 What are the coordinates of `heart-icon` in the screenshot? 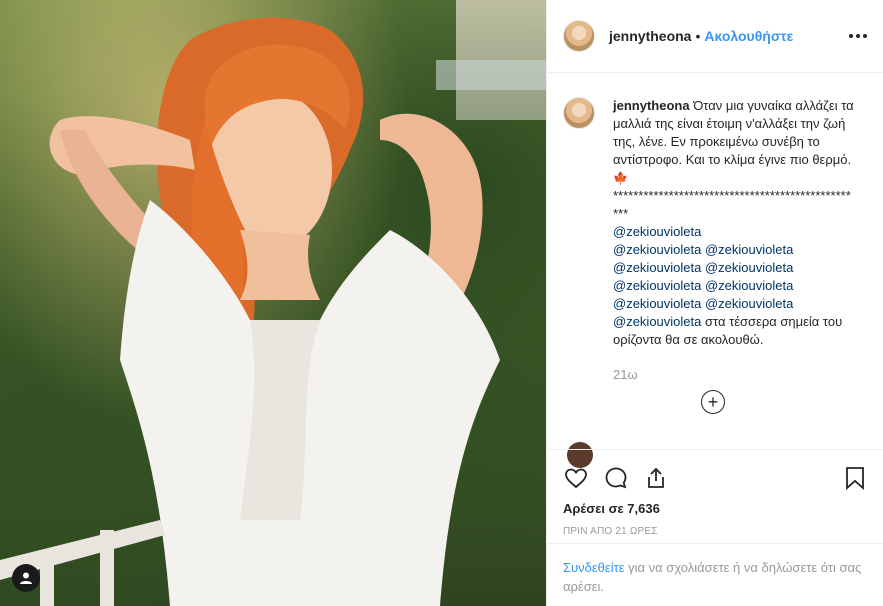 It's located at (576, 478).